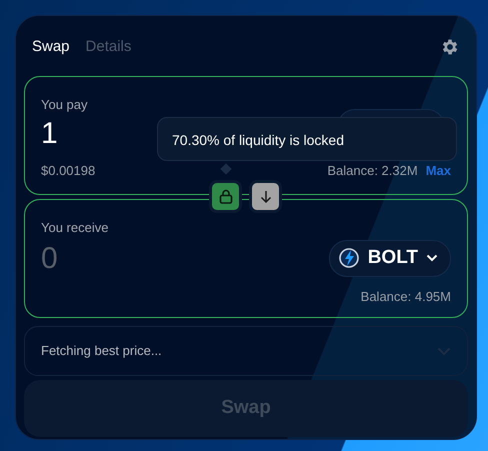 This screenshot has height=451, width=488. I want to click on balance-text: Balance: 4.95M, so click(405, 296).